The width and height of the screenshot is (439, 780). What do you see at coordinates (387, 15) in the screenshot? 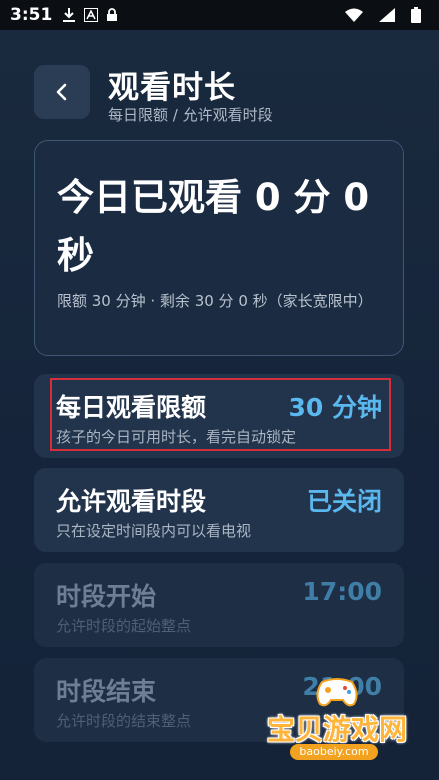
I see `signal-icon` at bounding box center [387, 15].